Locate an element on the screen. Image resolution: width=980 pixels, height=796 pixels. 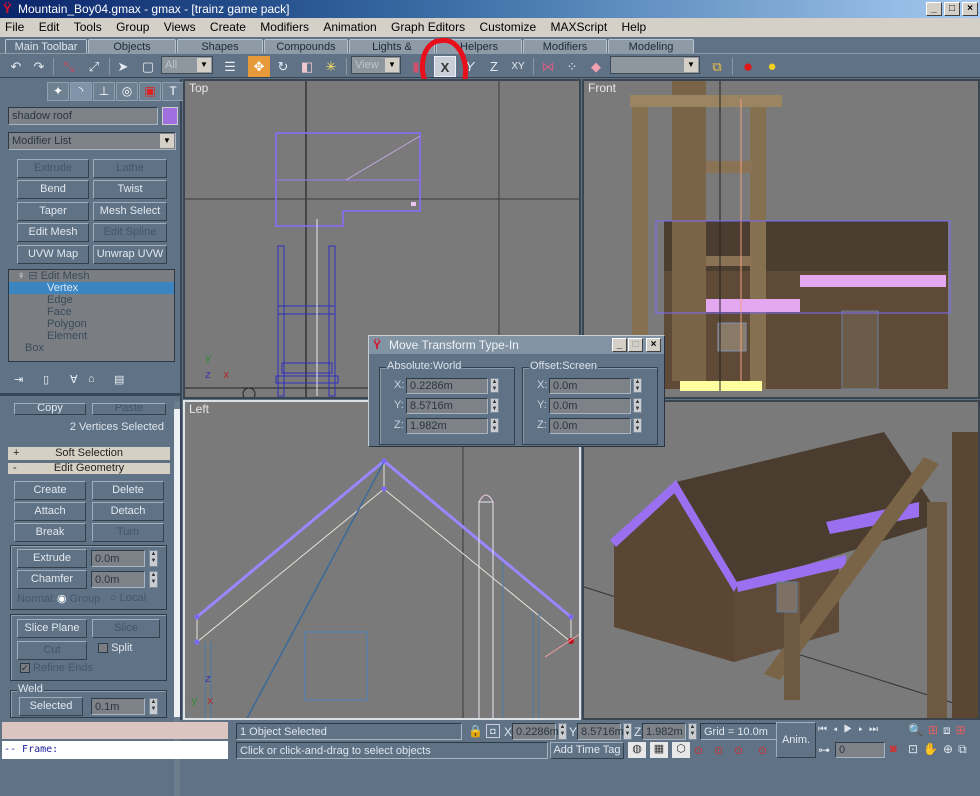
x-coord-field: 0.2286m is located at coordinates (535, 731).